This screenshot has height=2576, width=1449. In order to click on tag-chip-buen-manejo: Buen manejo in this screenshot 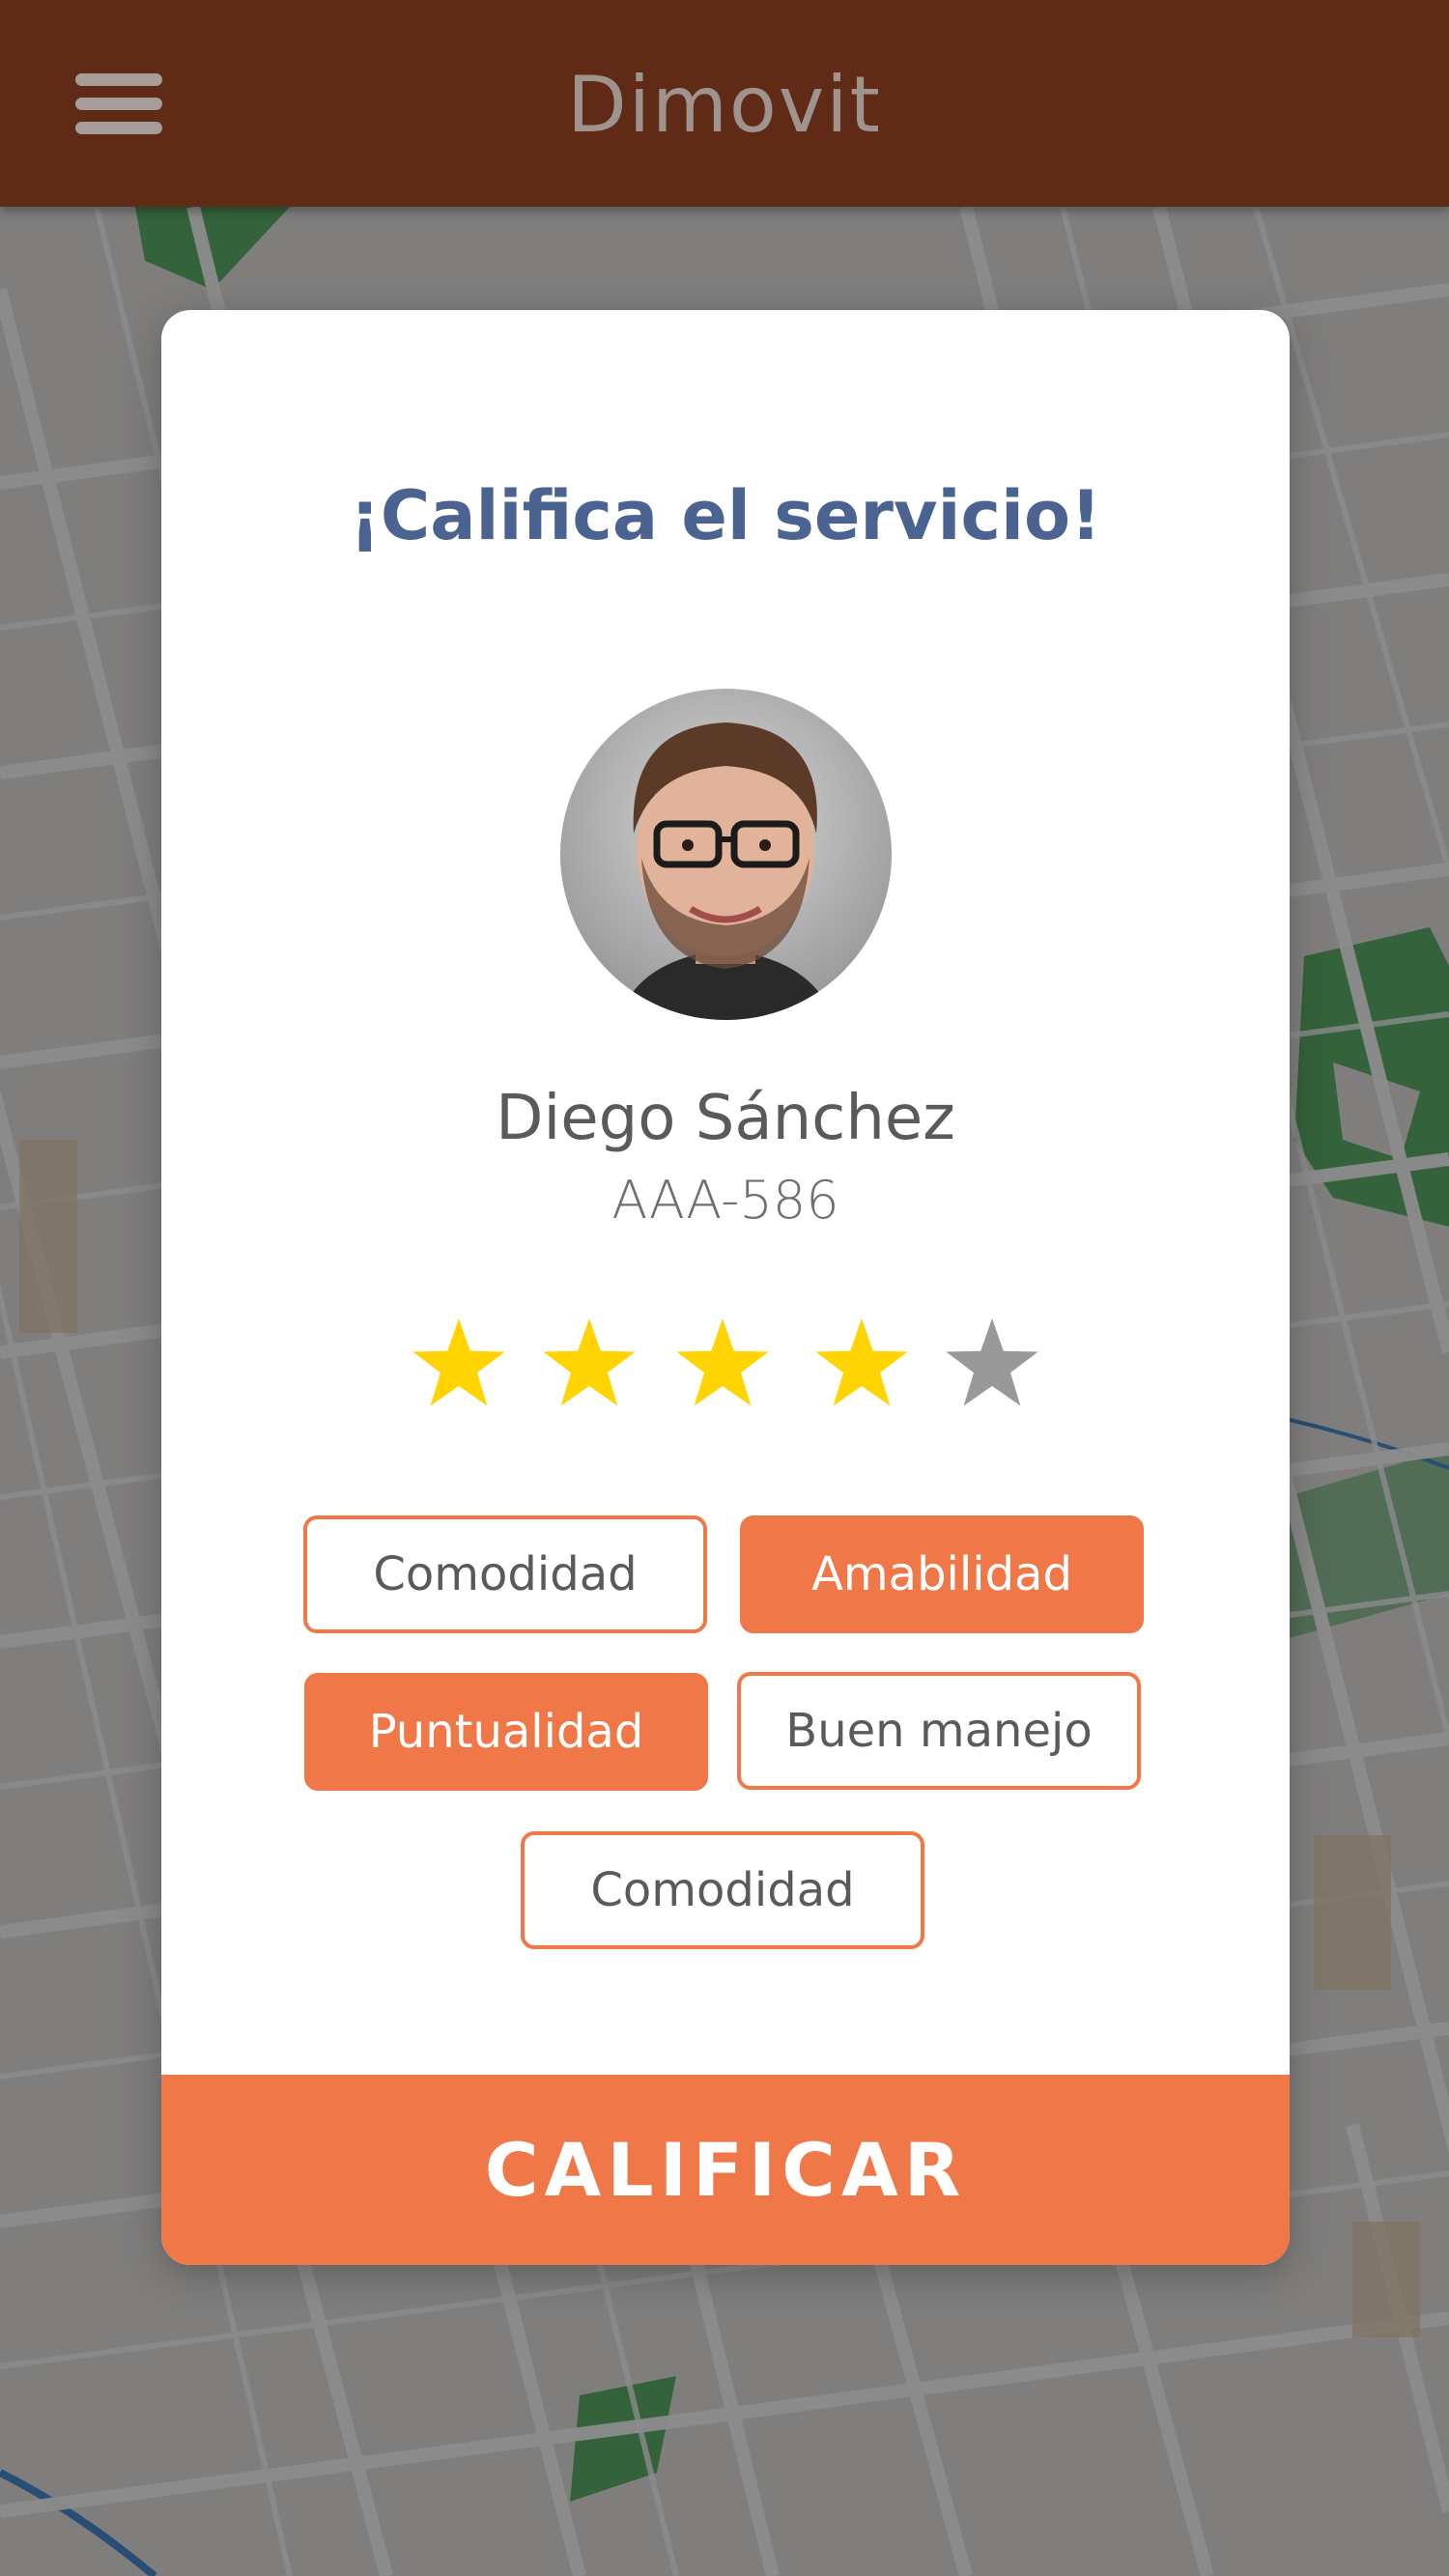, I will do `click(939, 1731)`.